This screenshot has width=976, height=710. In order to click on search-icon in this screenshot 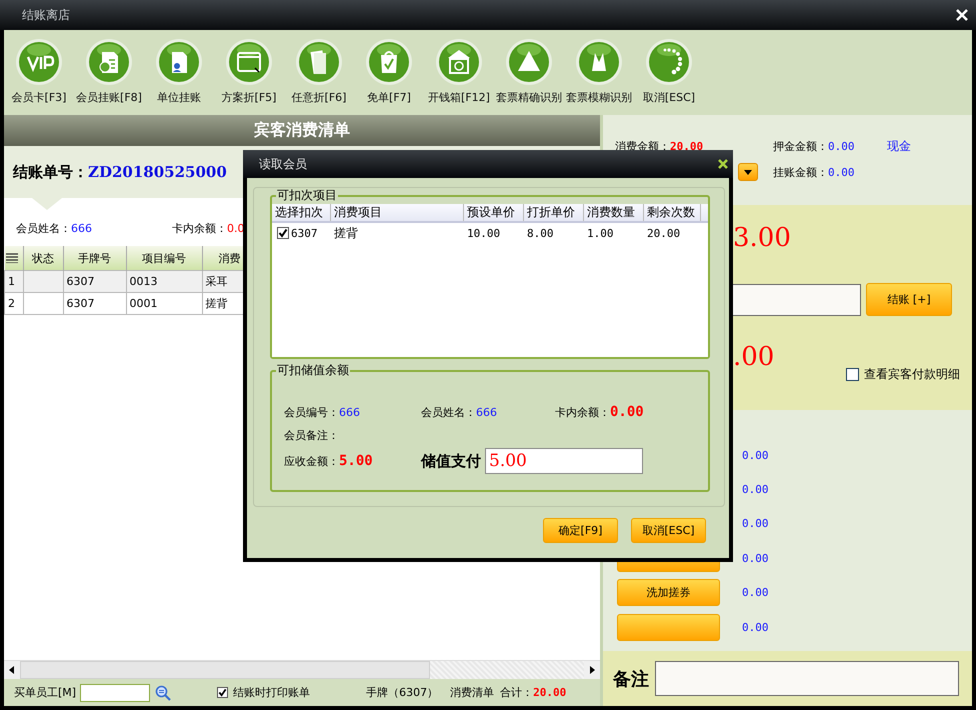, I will do `click(163, 692)`.